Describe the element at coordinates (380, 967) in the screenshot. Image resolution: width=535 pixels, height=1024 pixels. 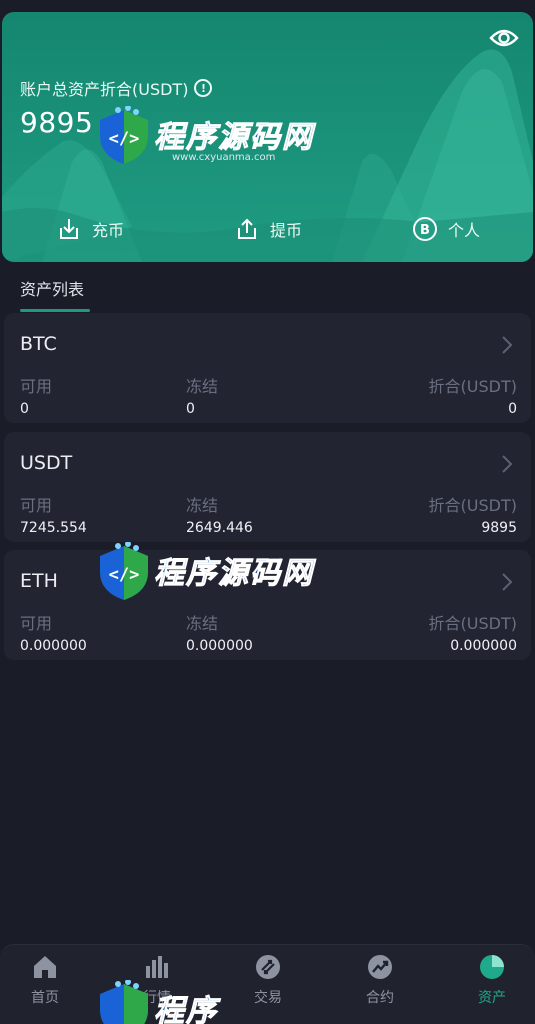
I see `trend-icon` at that location.